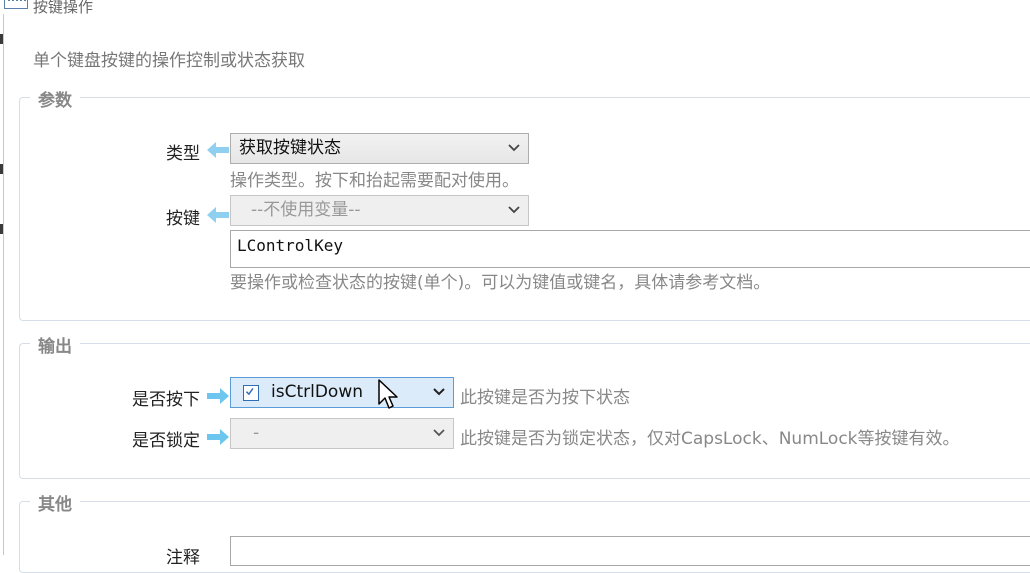 Image resolution: width=1030 pixels, height=573 pixels. I want to click on note-input, so click(630, 551).